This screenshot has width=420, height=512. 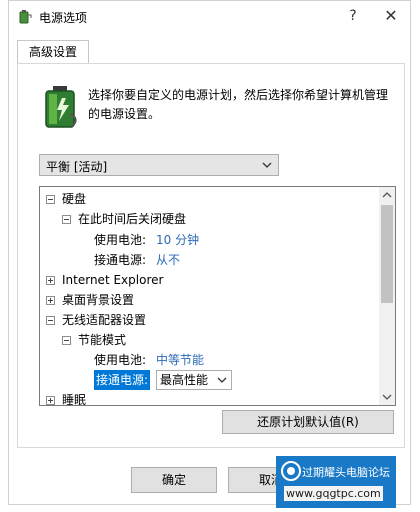 What do you see at coordinates (180, 360) in the screenshot?
I see `setting-value: 中等节能` at bounding box center [180, 360].